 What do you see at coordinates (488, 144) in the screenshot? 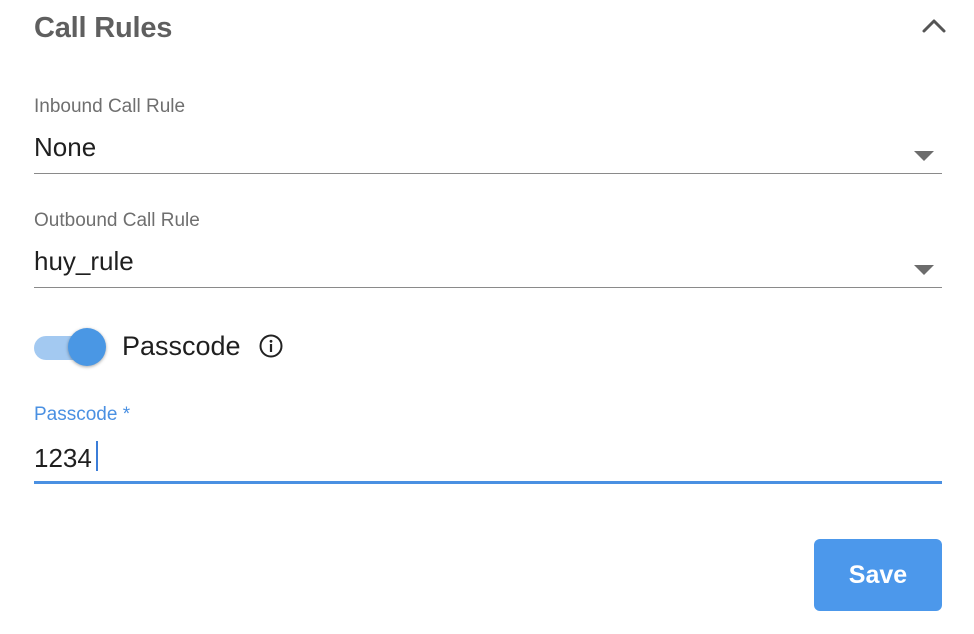
I see `inbound-call-rule-select` at bounding box center [488, 144].